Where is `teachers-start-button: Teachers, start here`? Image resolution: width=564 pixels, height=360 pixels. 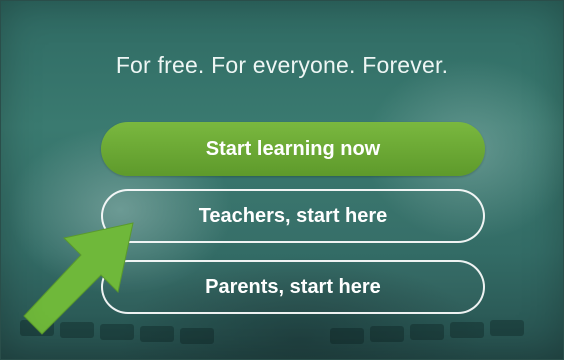
teachers-start-button: Teachers, start here is located at coordinates (293, 216).